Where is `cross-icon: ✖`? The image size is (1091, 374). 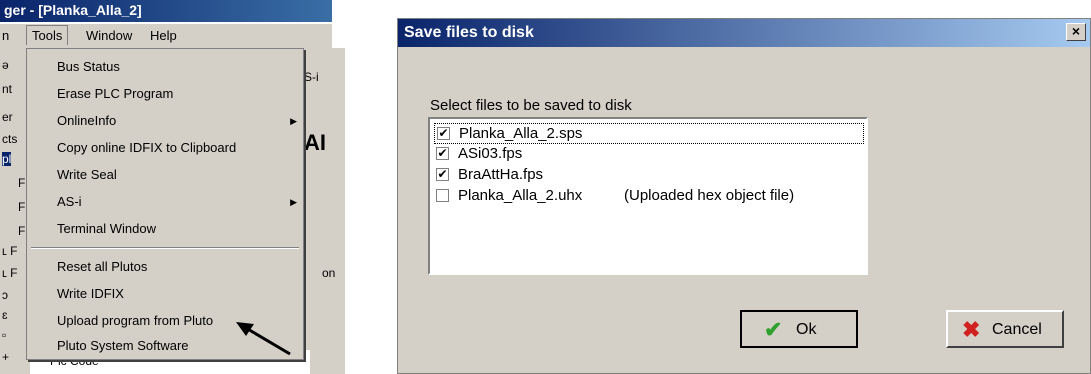
cross-icon: ✖ is located at coordinates (971, 329).